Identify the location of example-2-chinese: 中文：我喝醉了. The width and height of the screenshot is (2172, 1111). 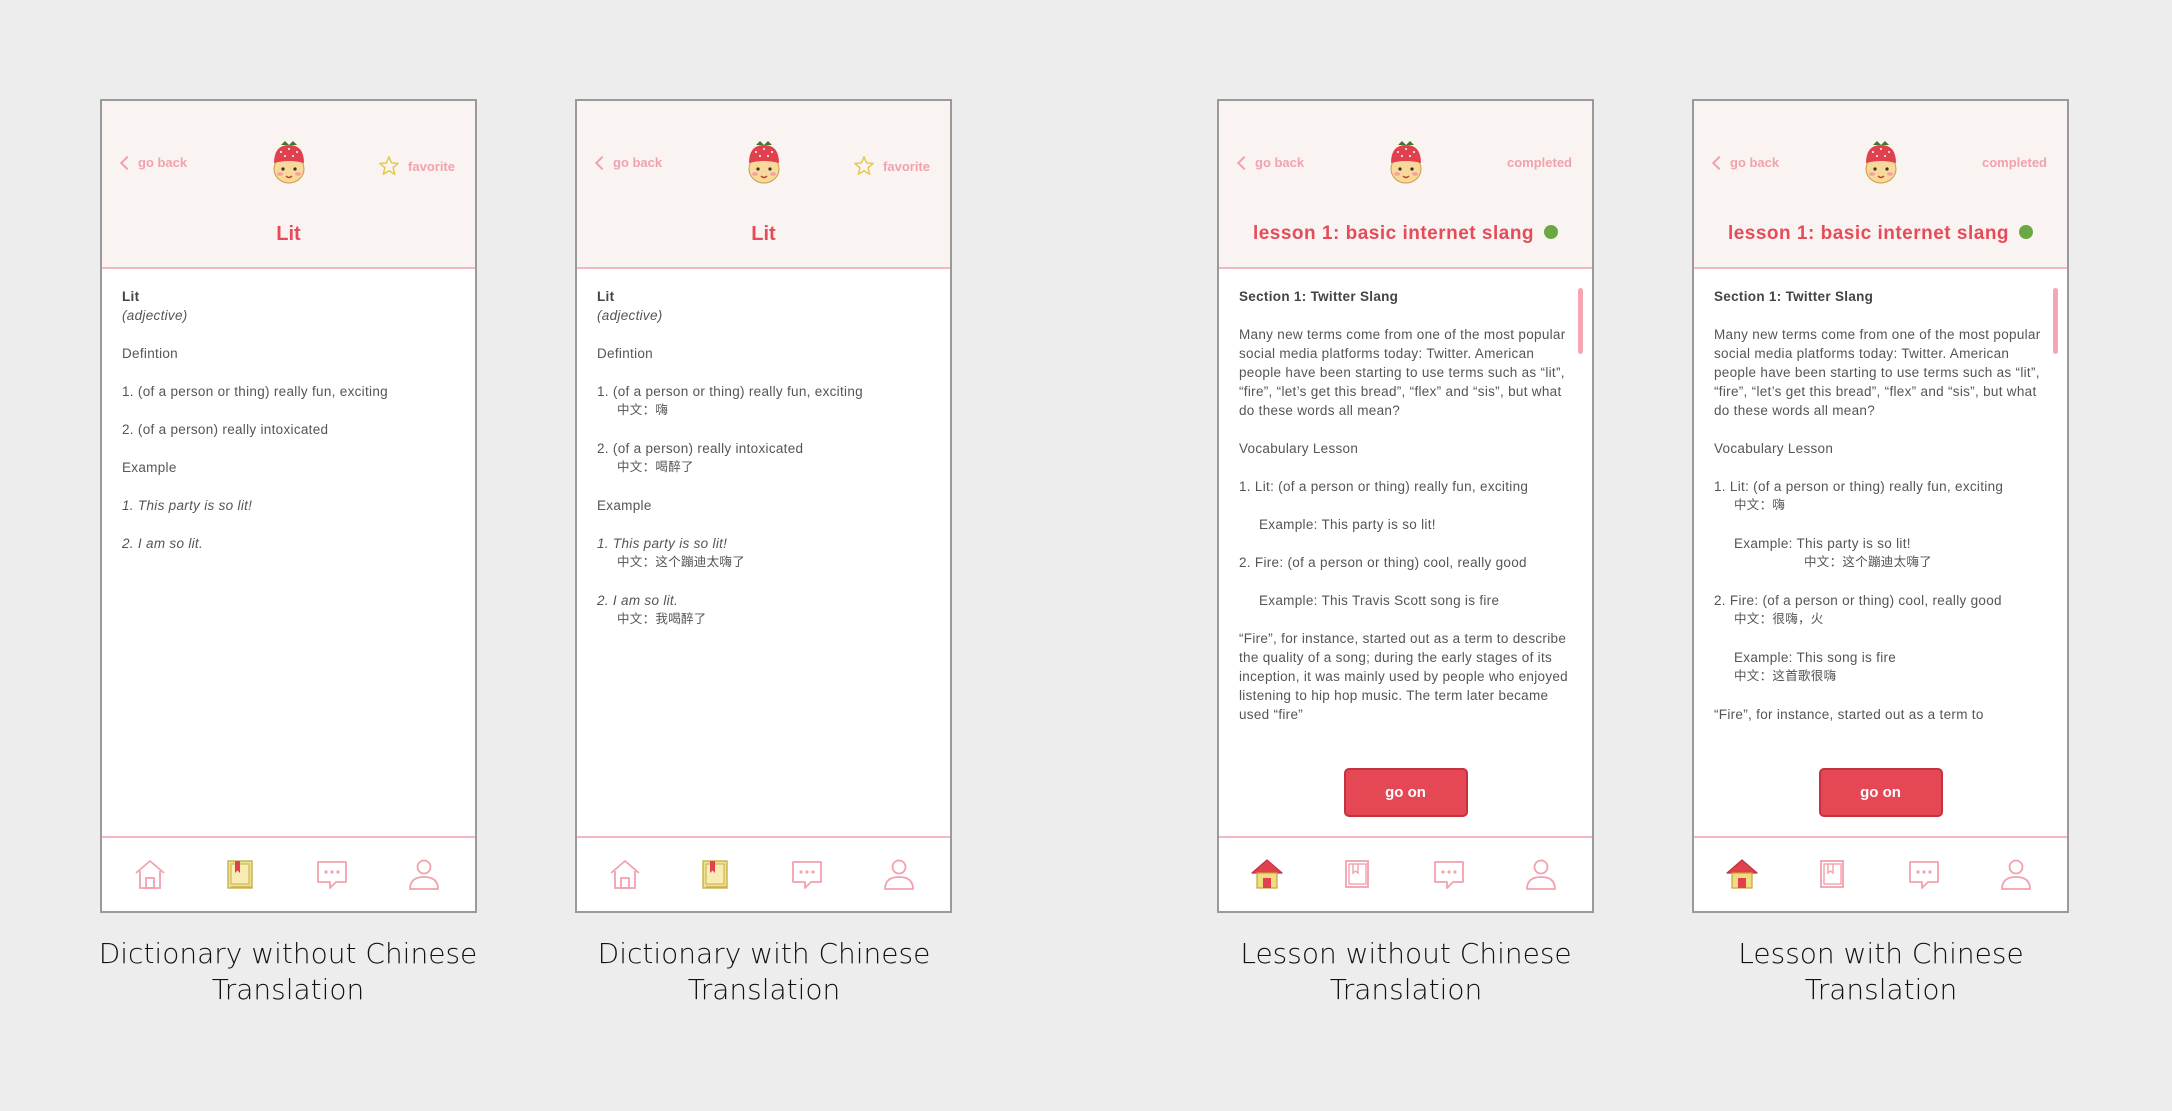
(662, 619).